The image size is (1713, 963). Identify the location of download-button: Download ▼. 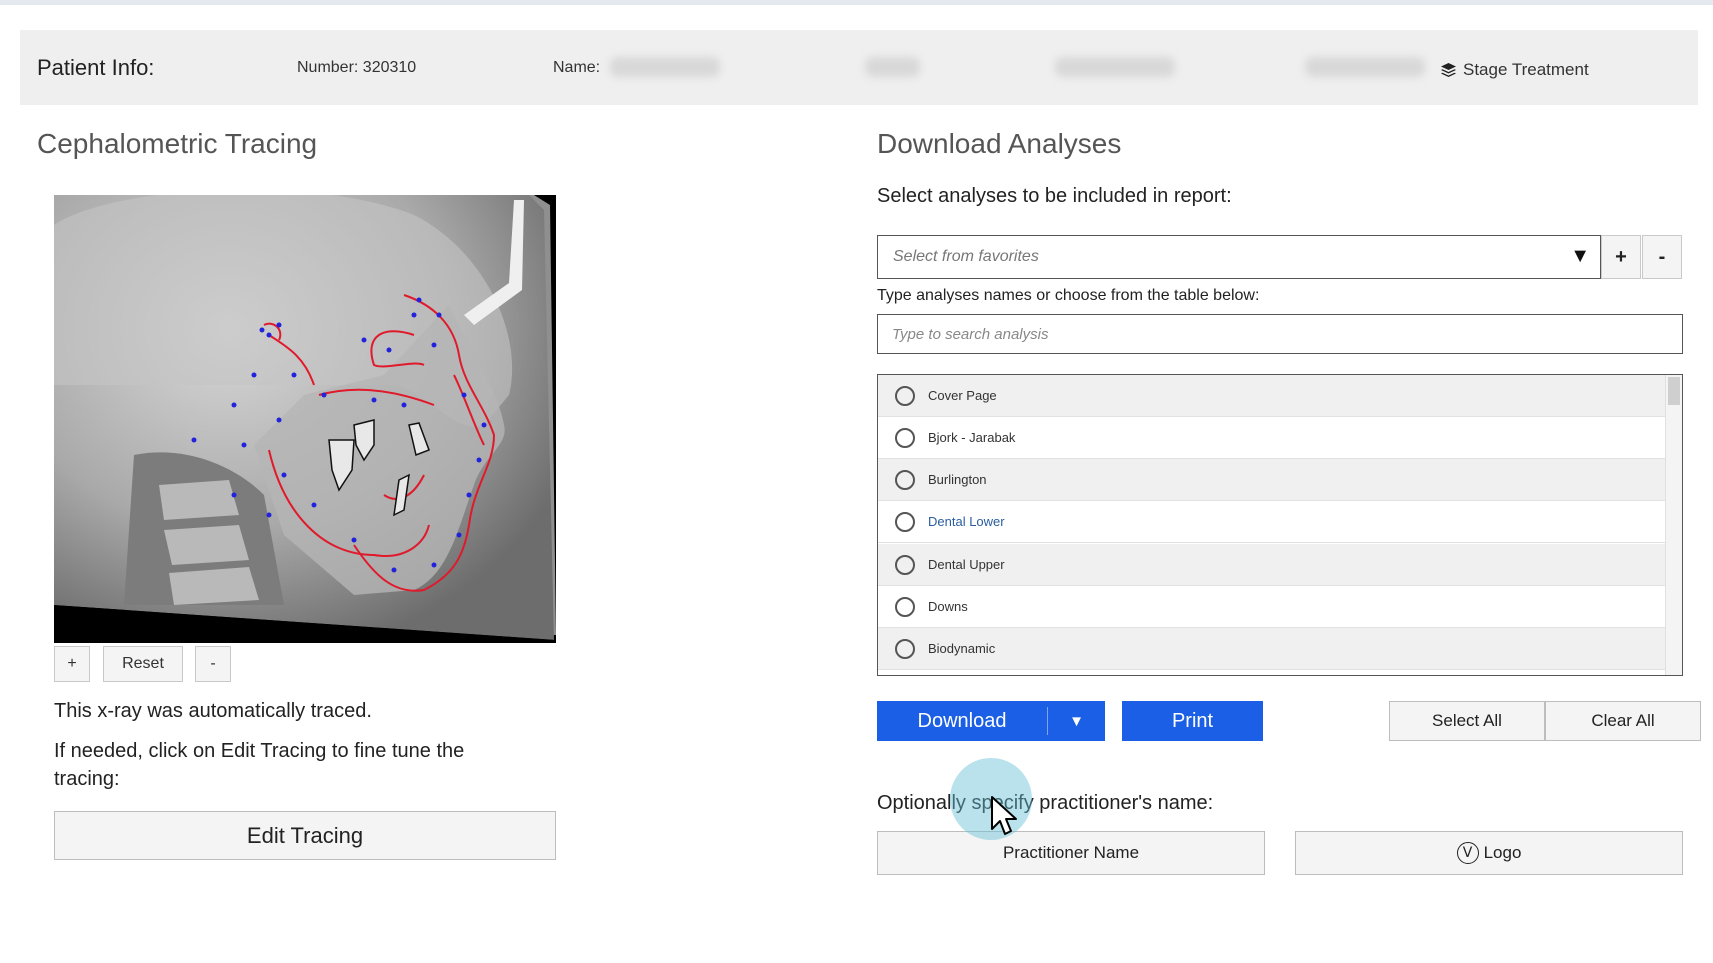
(991, 721).